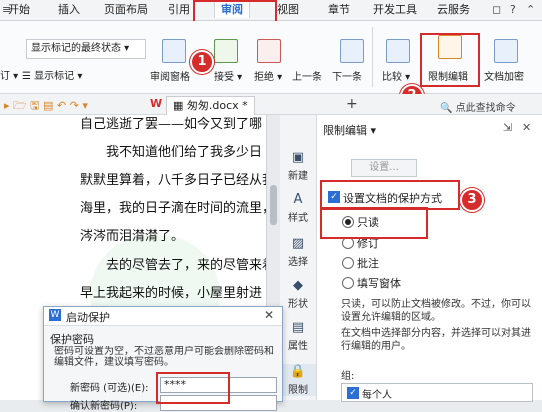  I want to click on quick-tools-icons: ▸ 🗁 🖫 ▤ ↶ ↷ ▾, so click(46, 106).